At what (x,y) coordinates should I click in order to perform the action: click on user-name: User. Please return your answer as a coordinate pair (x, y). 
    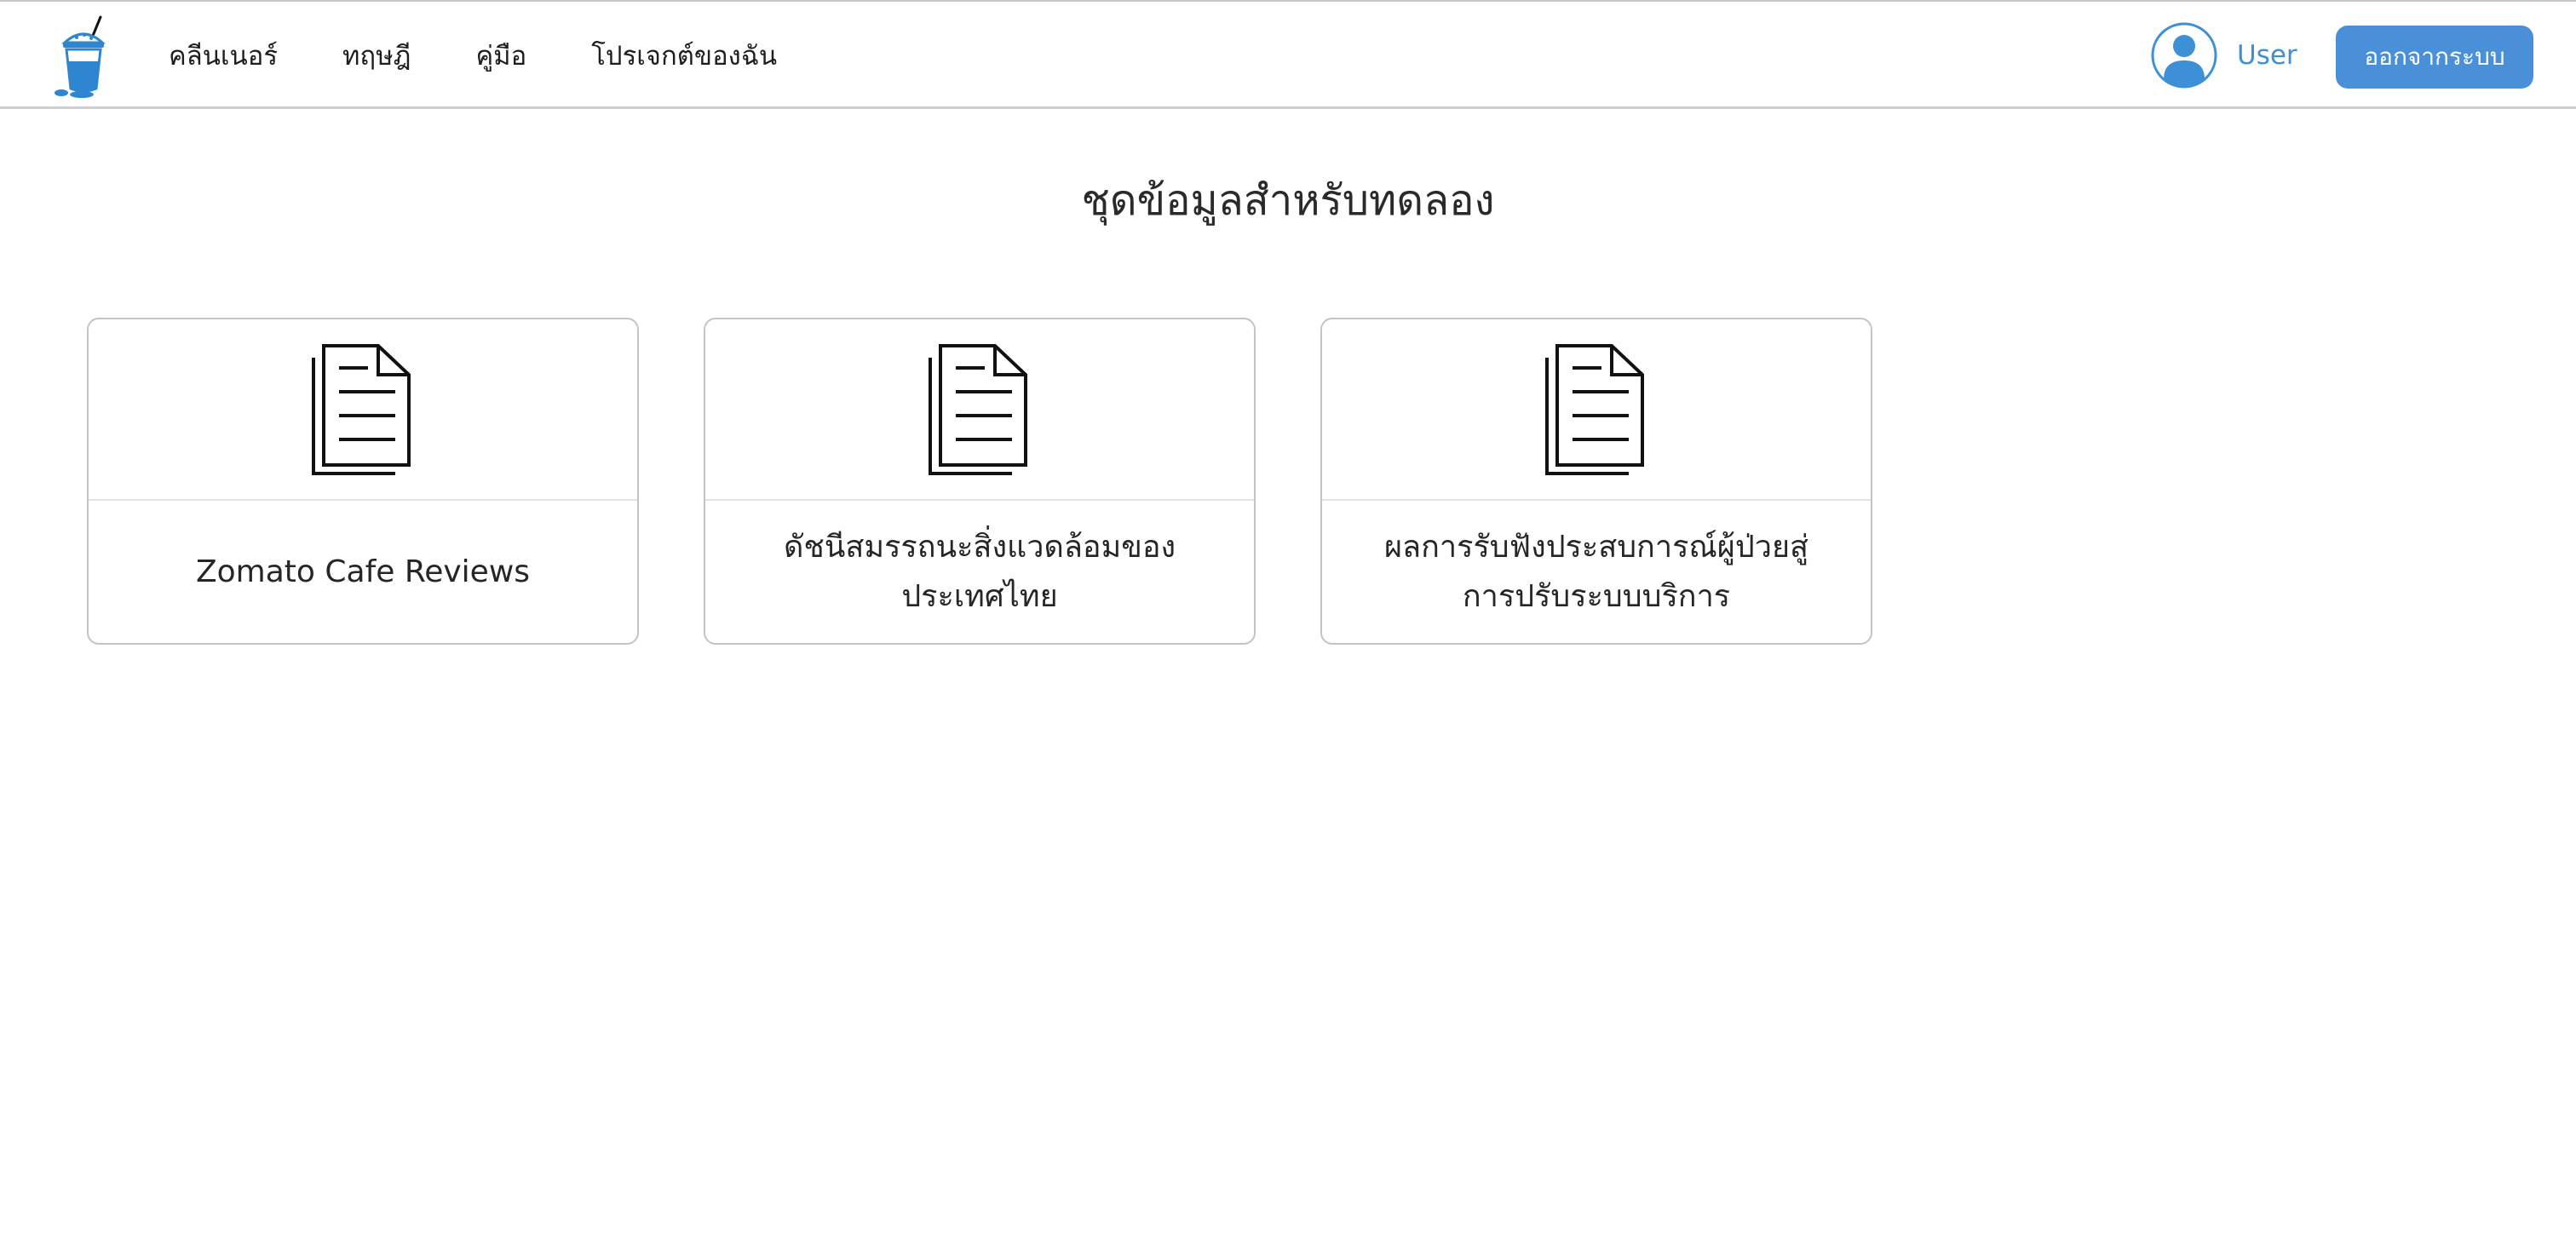
    Looking at the image, I should click on (2267, 56).